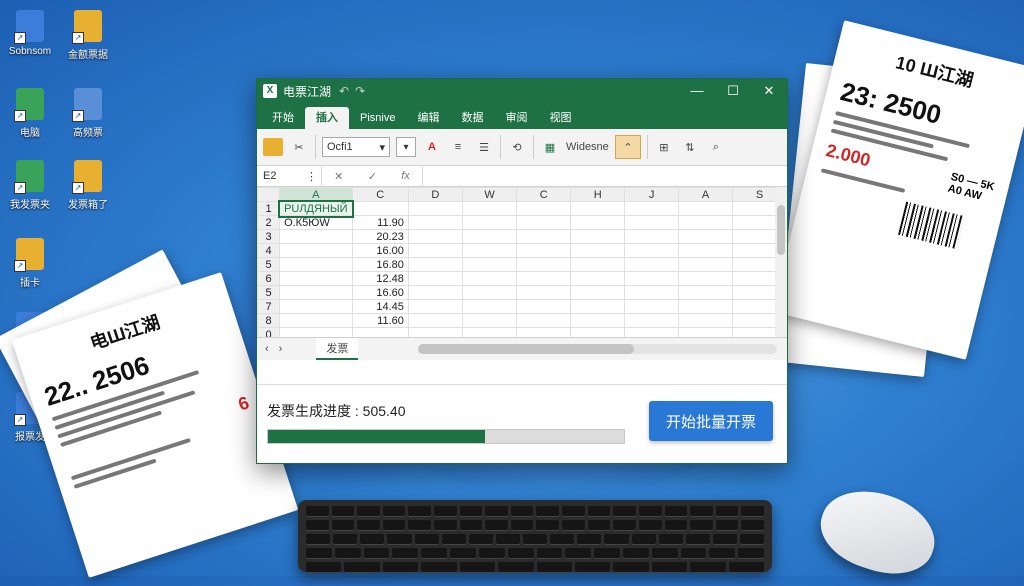  What do you see at coordinates (627, 147) in the screenshot?
I see `highlight-tool-icon: ⌃` at bounding box center [627, 147].